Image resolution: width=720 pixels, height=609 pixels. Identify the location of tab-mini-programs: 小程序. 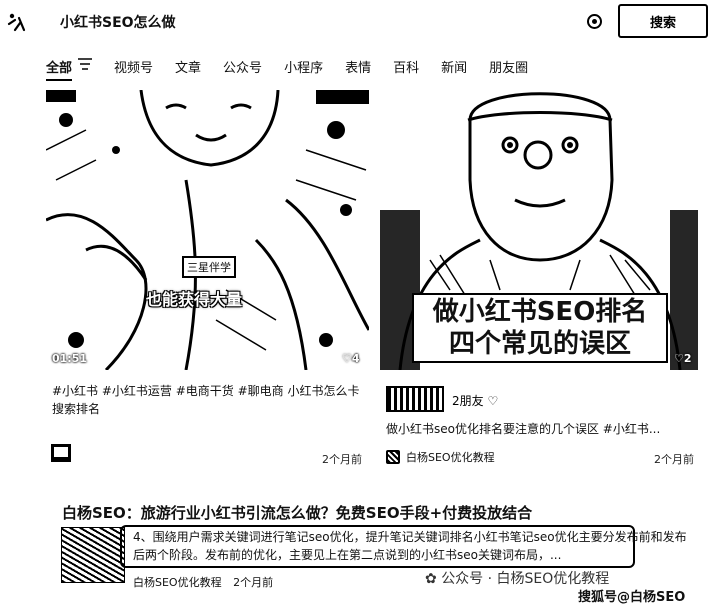
(303, 66).